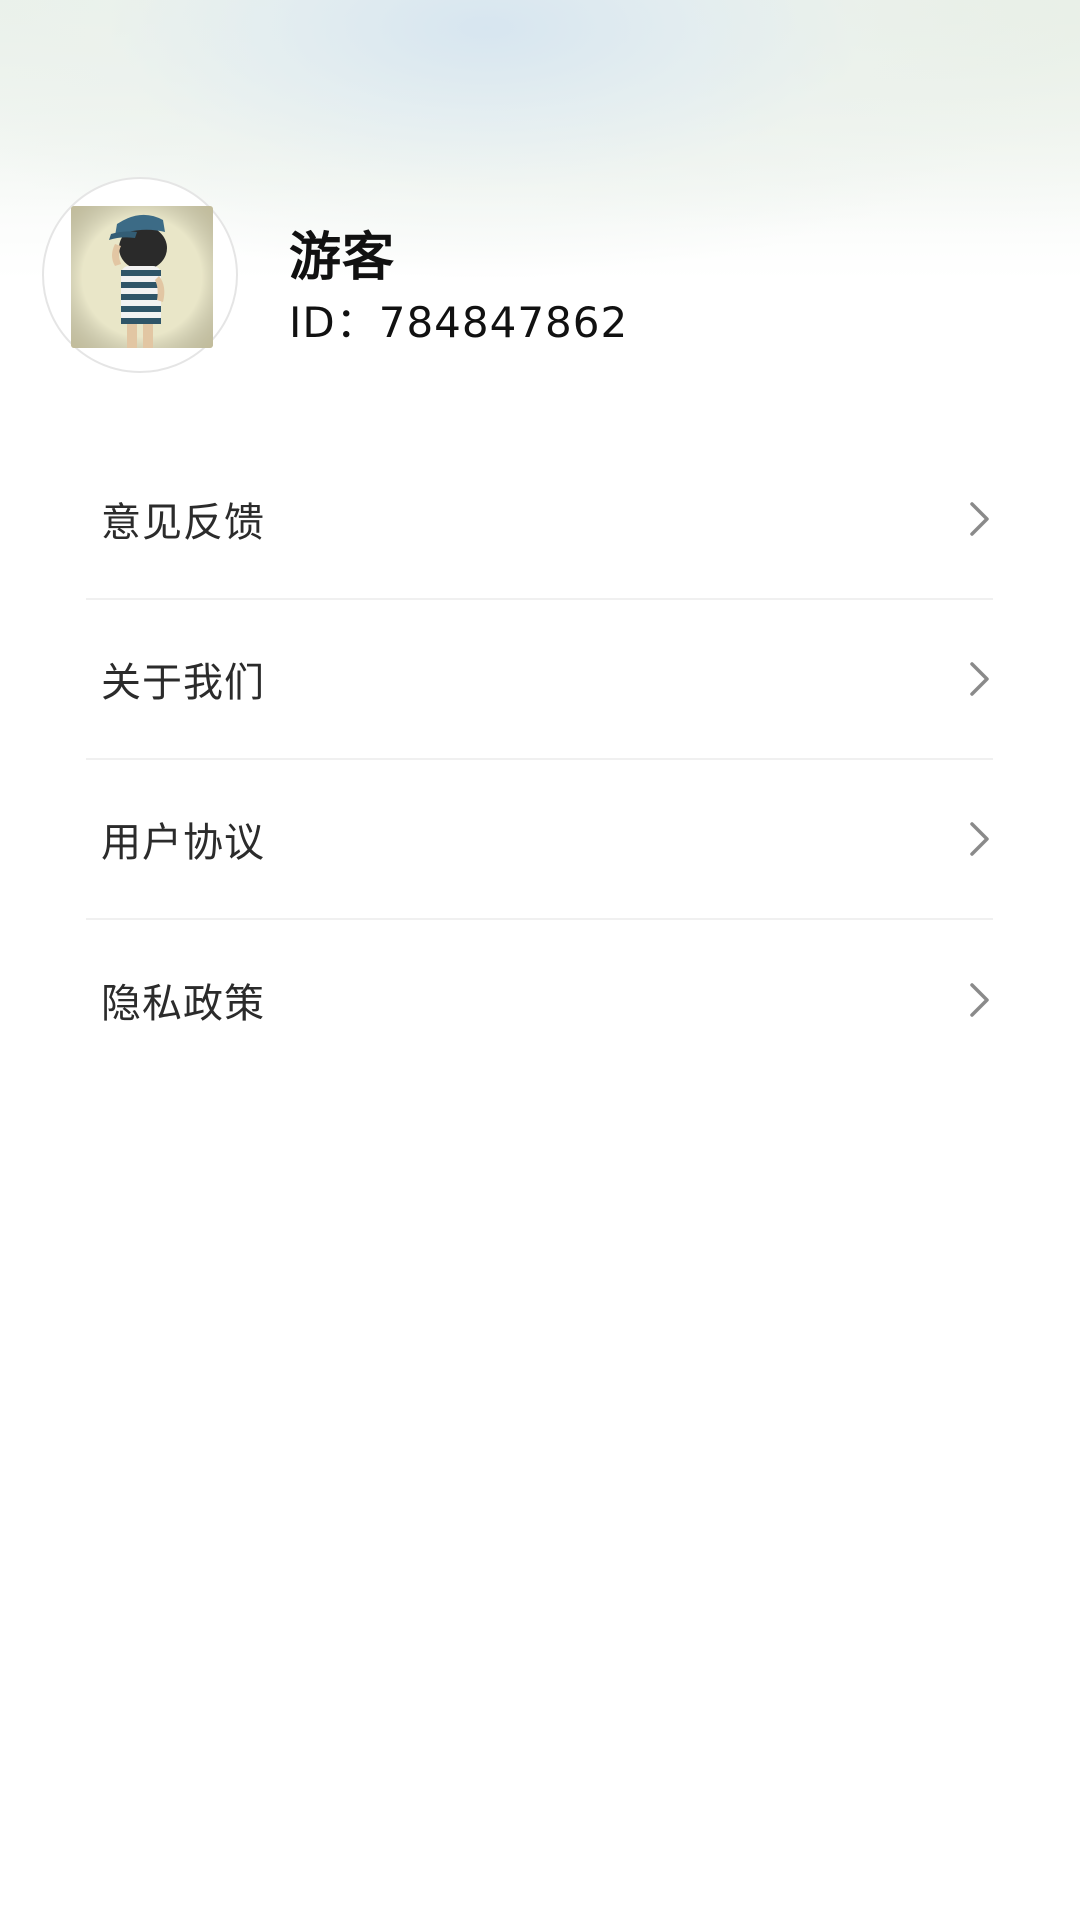 The image size is (1080, 1920). I want to click on avatar-photo-icon, so click(142, 277).